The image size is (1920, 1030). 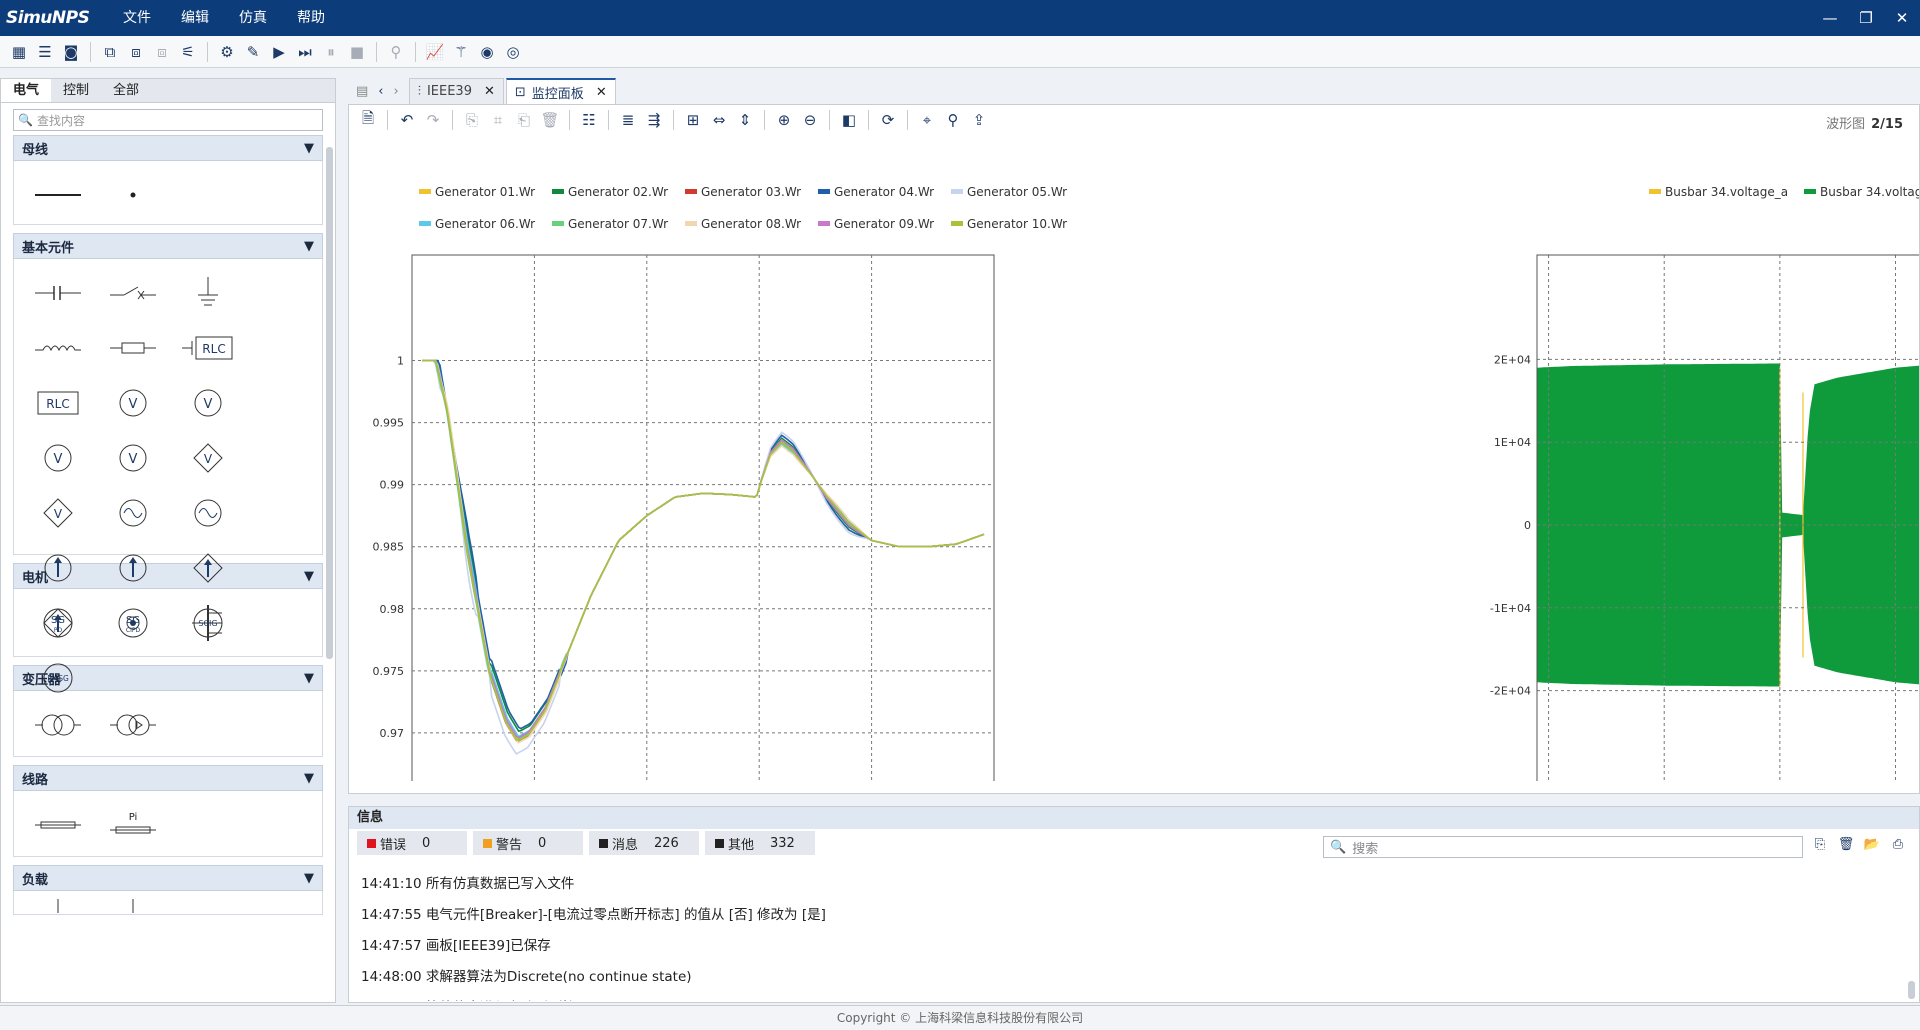 I want to click on voltage-source-dc-icon: V, so click(x=57, y=457).